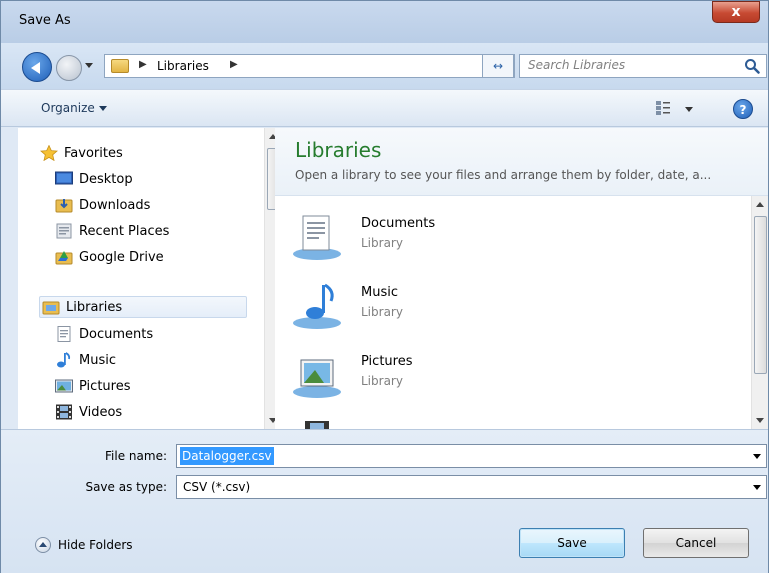  I want to click on nav-libraries: Libraries, so click(143, 307).